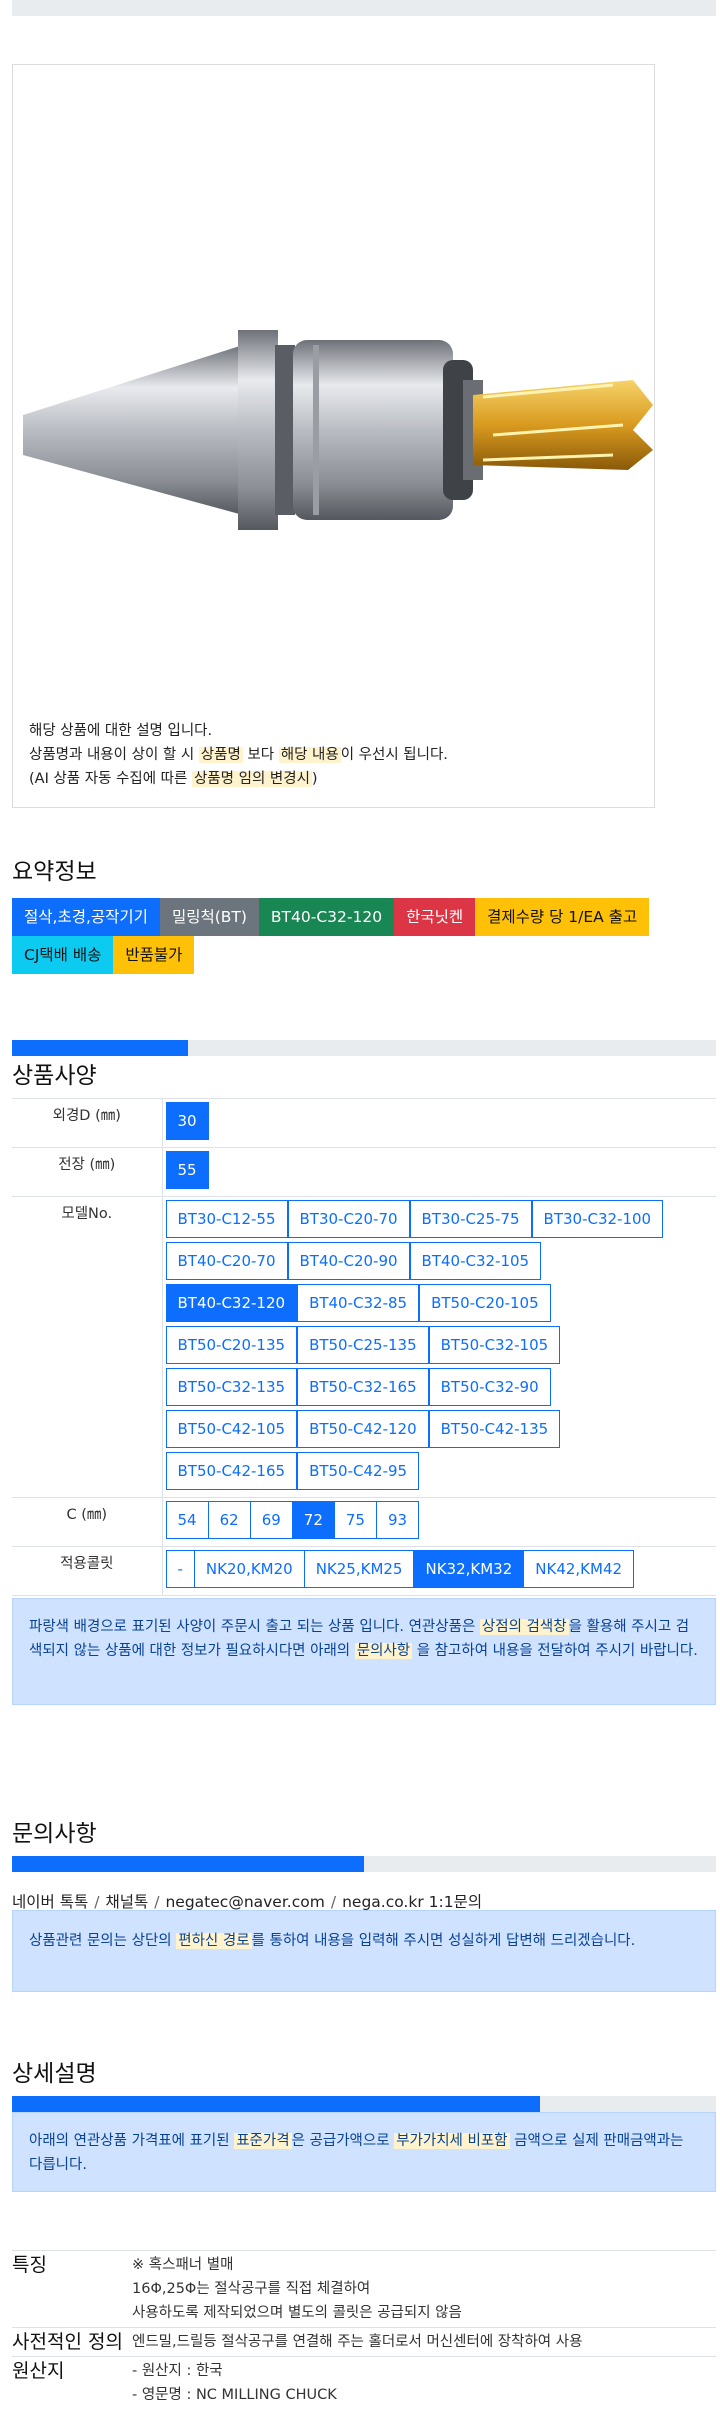 The image size is (720, 2419). I want to click on spec-option-button: BT50-C25-135, so click(363, 1345).